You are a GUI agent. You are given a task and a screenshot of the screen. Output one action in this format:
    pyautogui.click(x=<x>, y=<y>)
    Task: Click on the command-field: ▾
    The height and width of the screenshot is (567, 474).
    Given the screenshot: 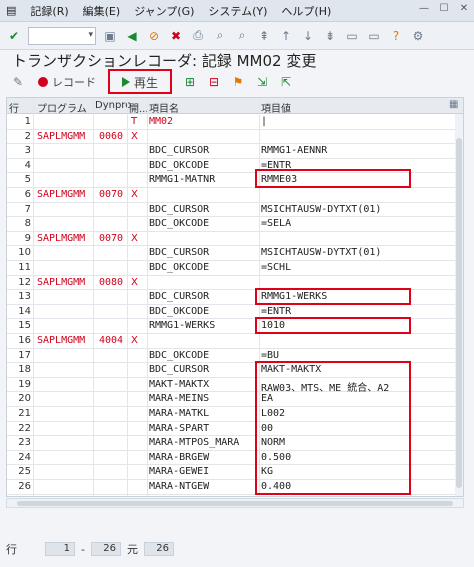 What is the action you would take?
    pyautogui.click(x=62, y=35)
    